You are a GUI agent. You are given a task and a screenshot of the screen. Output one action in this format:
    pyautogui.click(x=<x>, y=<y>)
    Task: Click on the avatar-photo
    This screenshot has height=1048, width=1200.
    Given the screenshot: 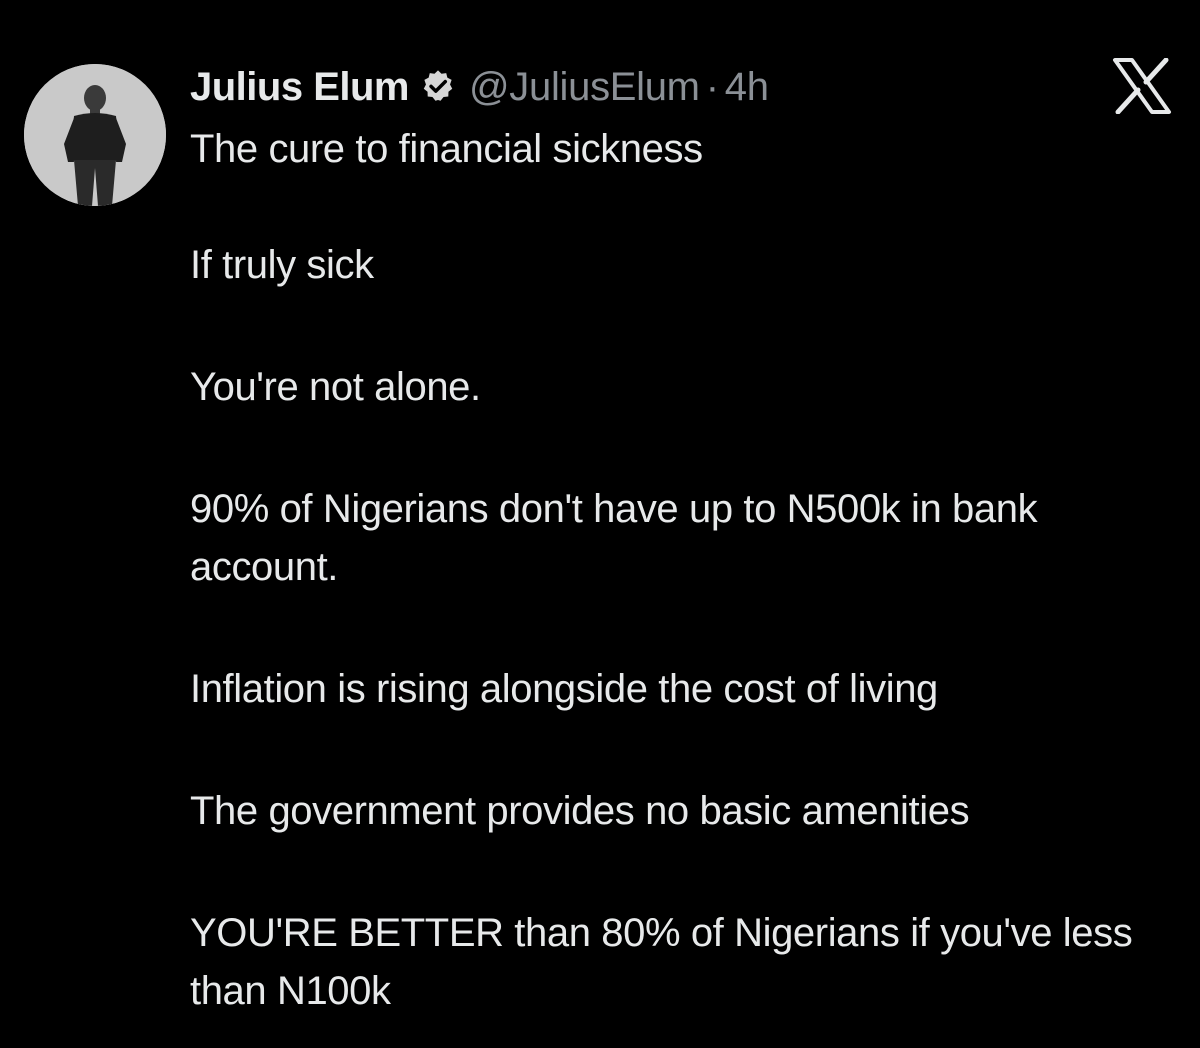 What is the action you would take?
    pyautogui.click(x=95, y=135)
    